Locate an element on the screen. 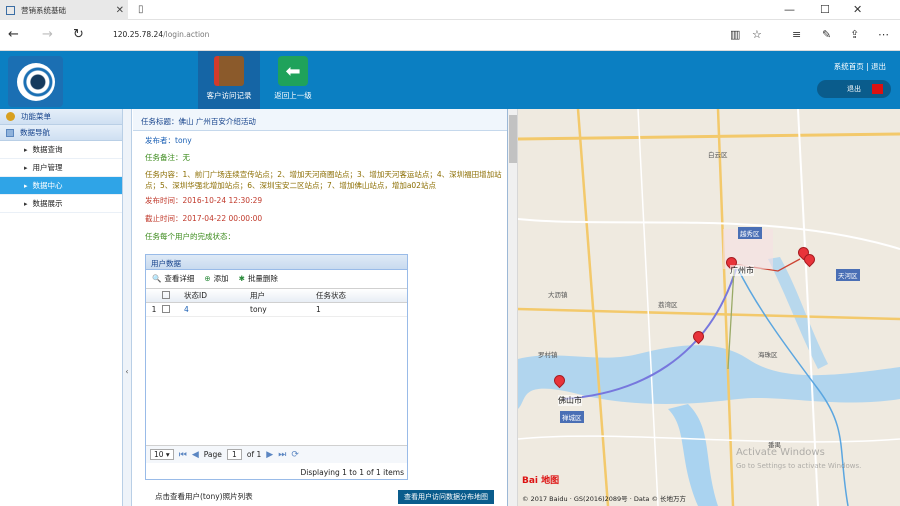 This screenshot has height=506, width=900. tabs-icon: ▯ is located at coordinates (141, 9).